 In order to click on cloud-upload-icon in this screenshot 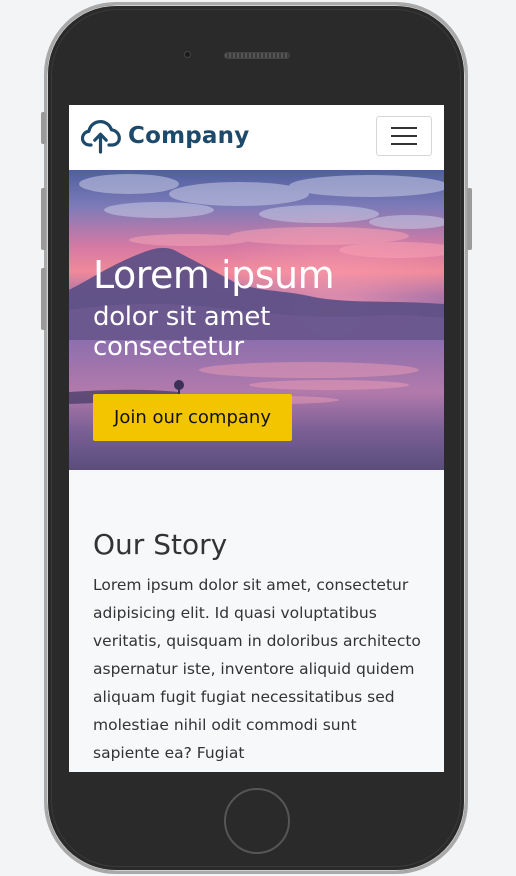, I will do `click(101, 137)`.